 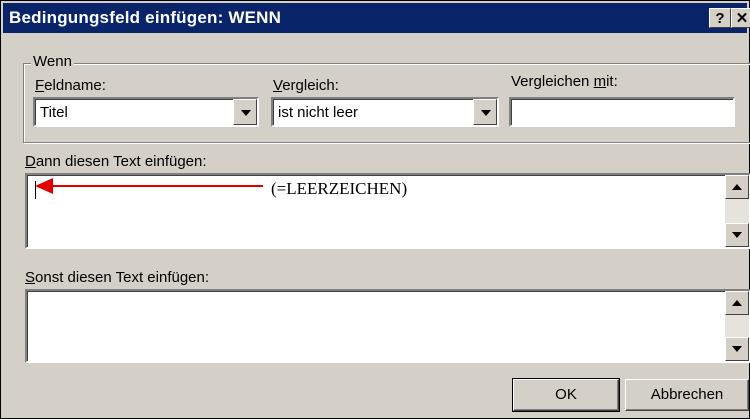 I want to click on help-button: ?, so click(x=720, y=18).